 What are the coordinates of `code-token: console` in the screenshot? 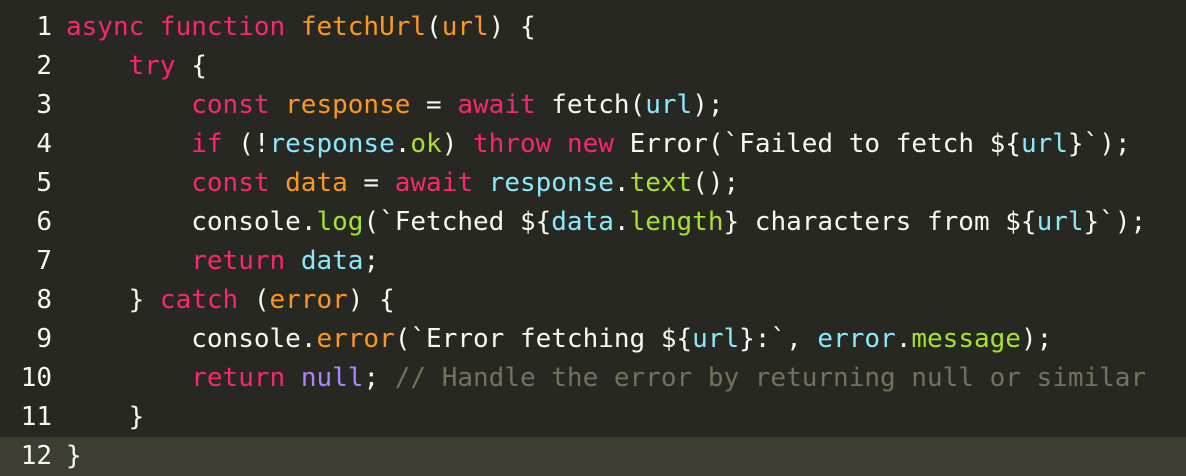 It's located at (246, 339).